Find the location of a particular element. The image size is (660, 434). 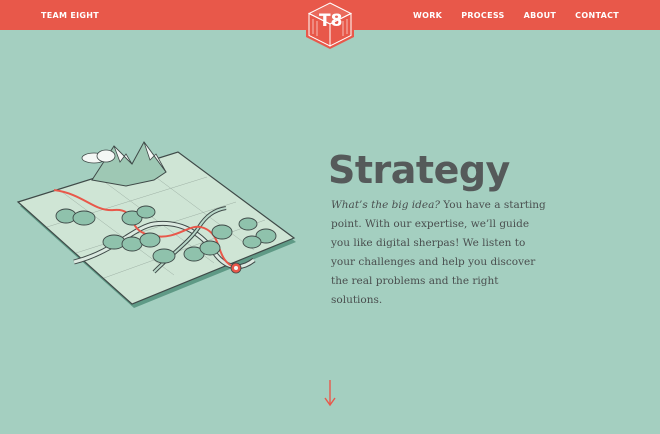

t8-logo-icon: T8 is located at coordinates (330, 25).